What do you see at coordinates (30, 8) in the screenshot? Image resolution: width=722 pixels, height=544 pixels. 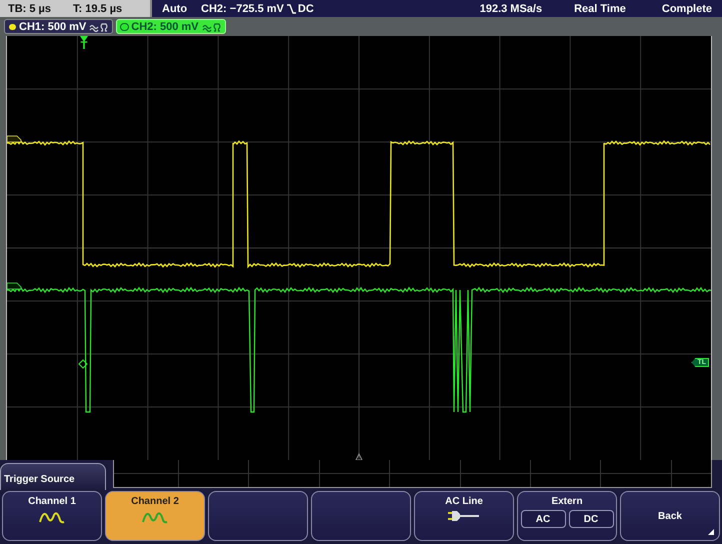 I see `timebase-label: TB: 5 µs` at bounding box center [30, 8].